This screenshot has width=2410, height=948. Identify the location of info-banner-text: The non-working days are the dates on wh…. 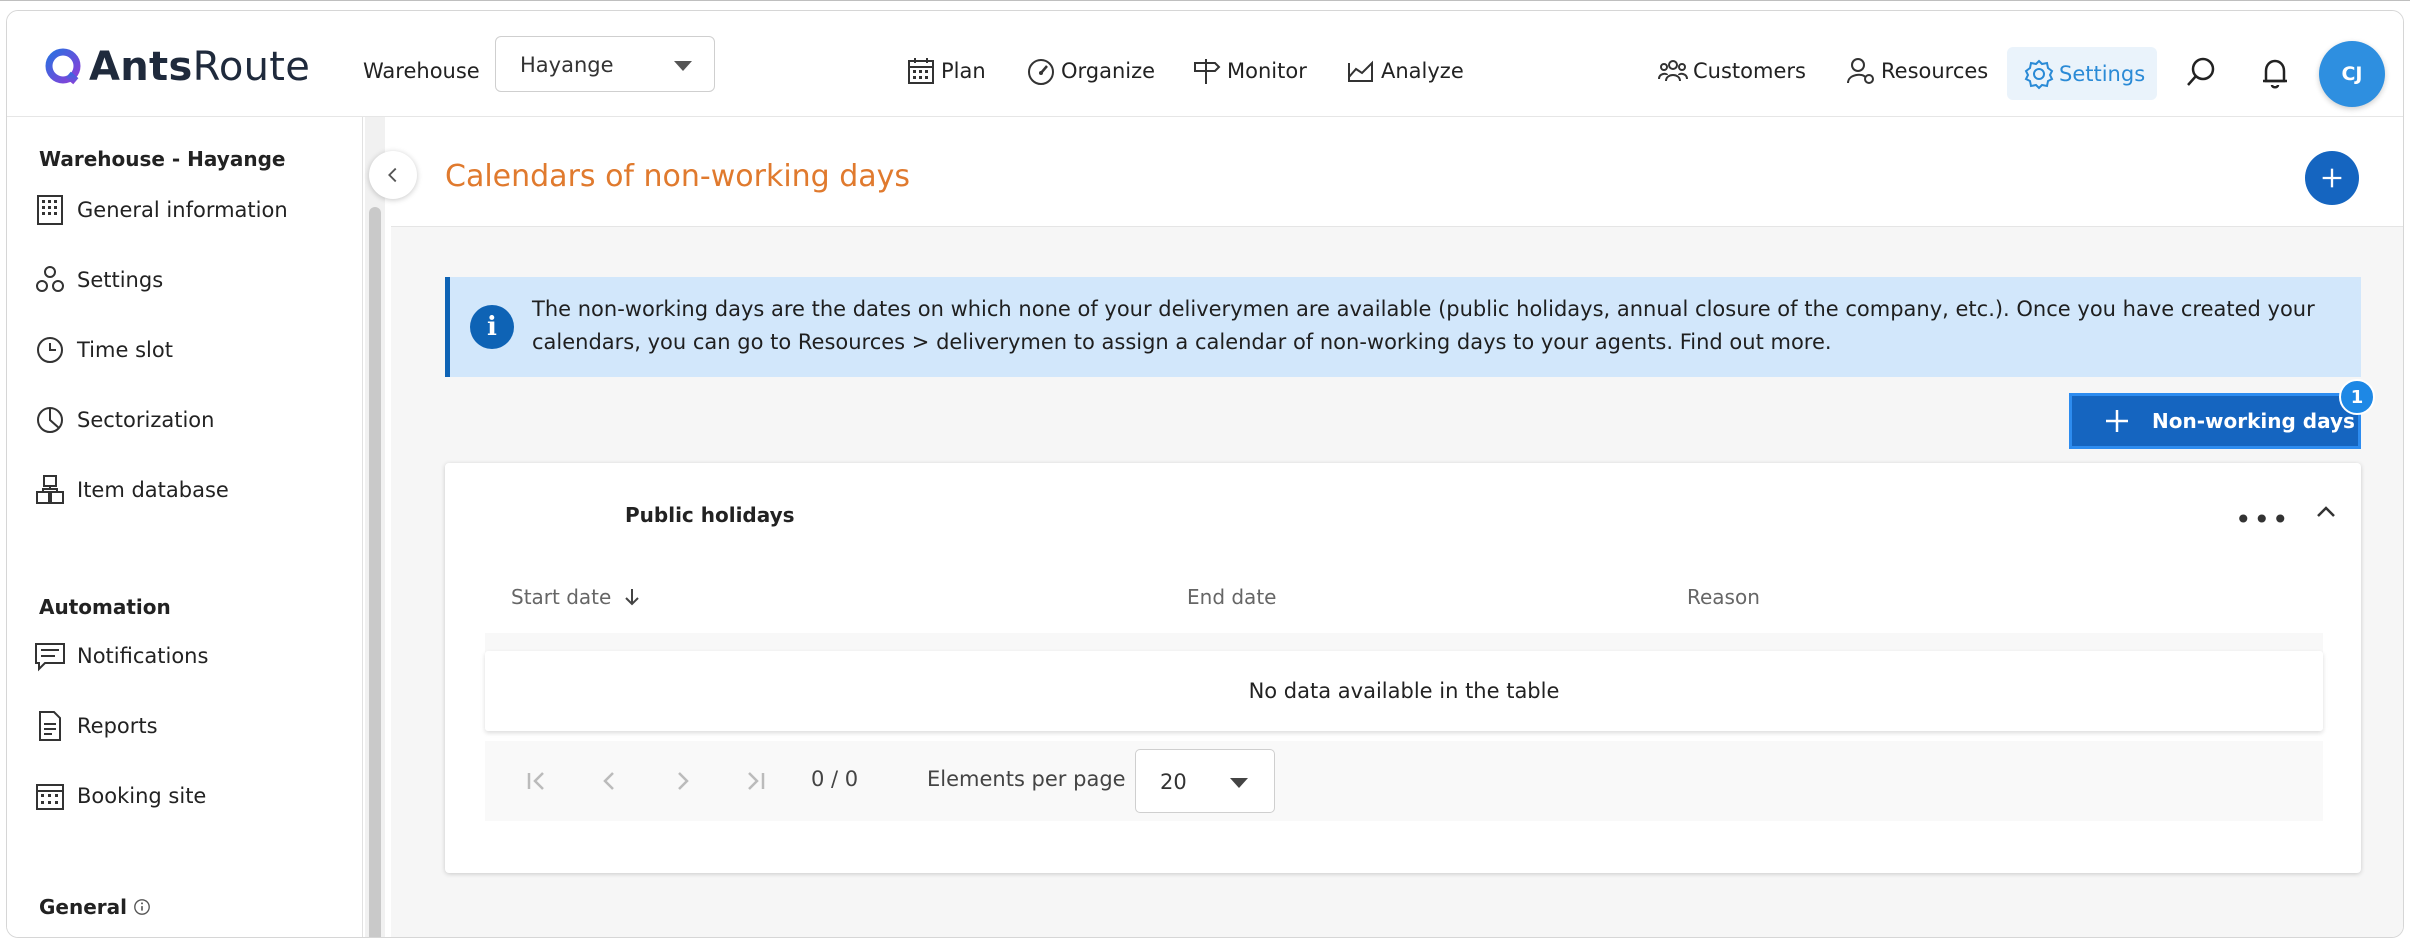
(1423, 325).